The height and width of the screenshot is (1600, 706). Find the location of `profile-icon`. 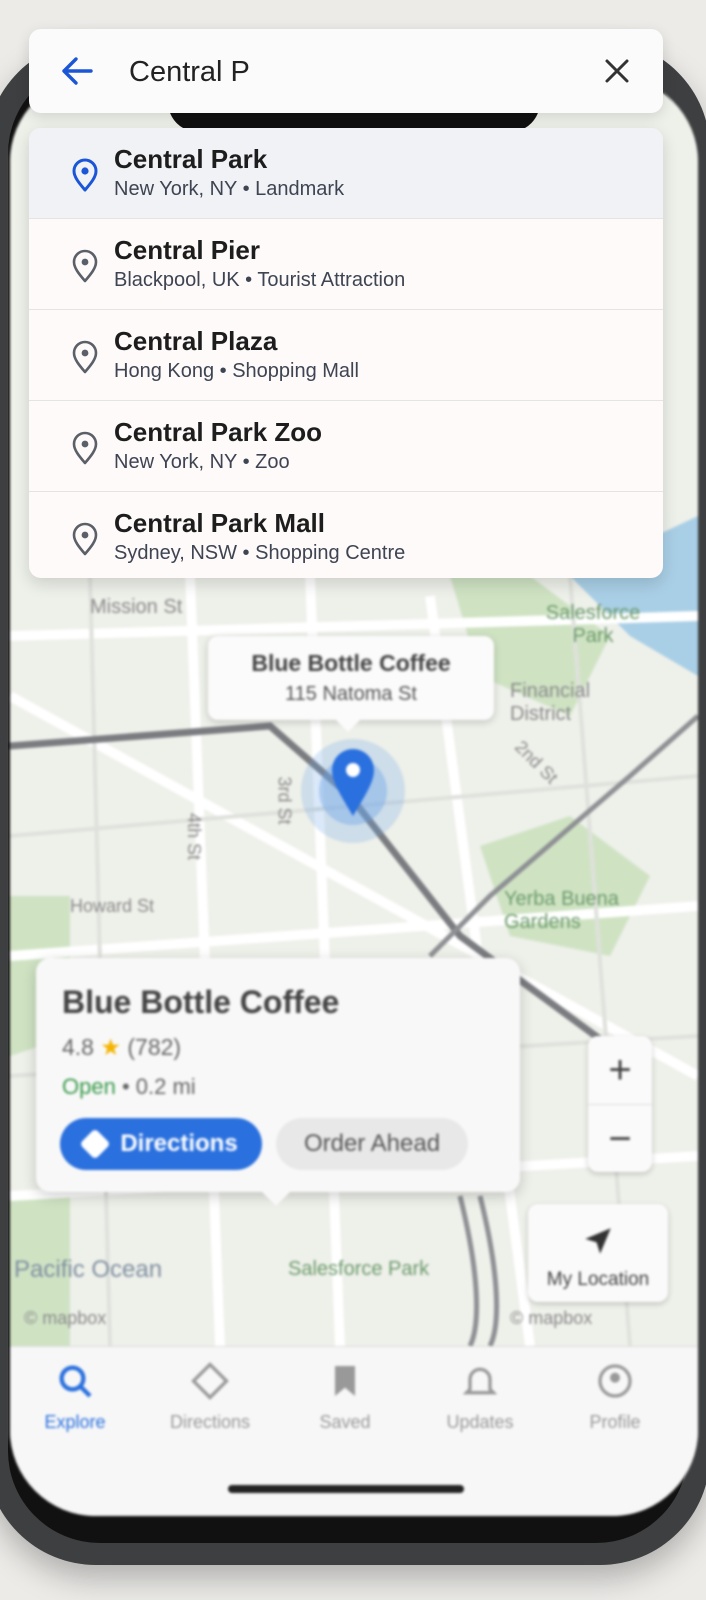

profile-icon is located at coordinates (615, 1381).